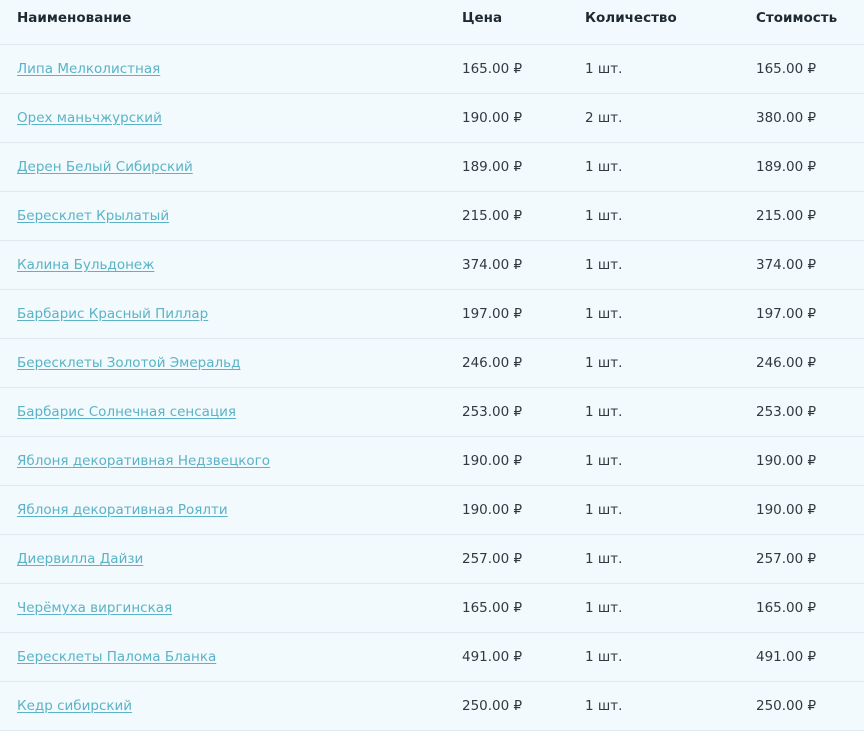 This screenshot has width=864, height=742. I want to click on product-link: Барбарис Красный Пиллар, so click(112, 314).